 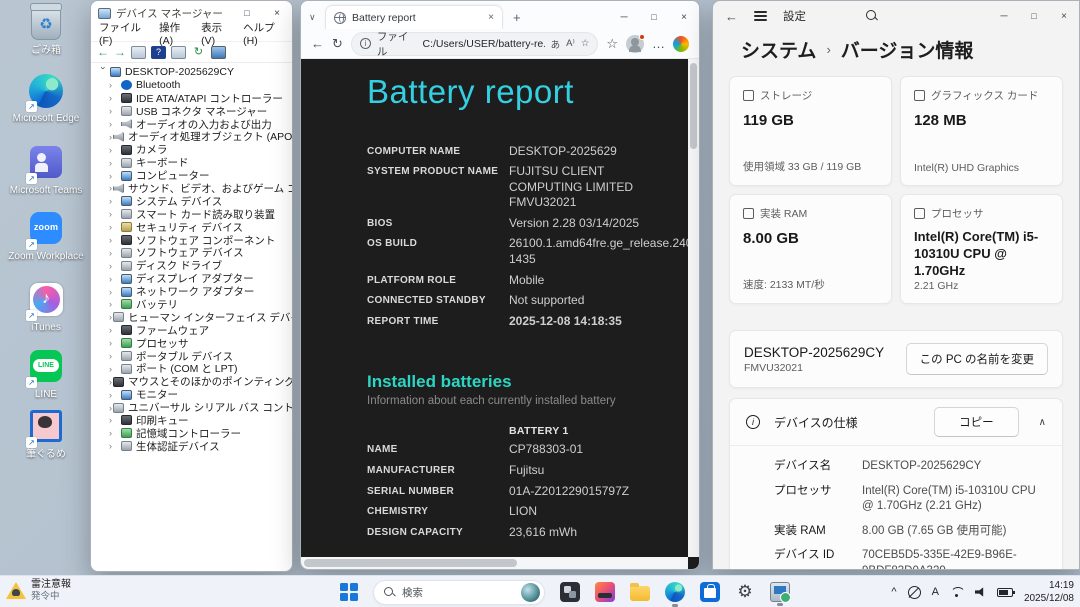 What do you see at coordinates (1042, 422) in the screenshot?
I see `chevron-up-icon: ∧` at bounding box center [1042, 422].